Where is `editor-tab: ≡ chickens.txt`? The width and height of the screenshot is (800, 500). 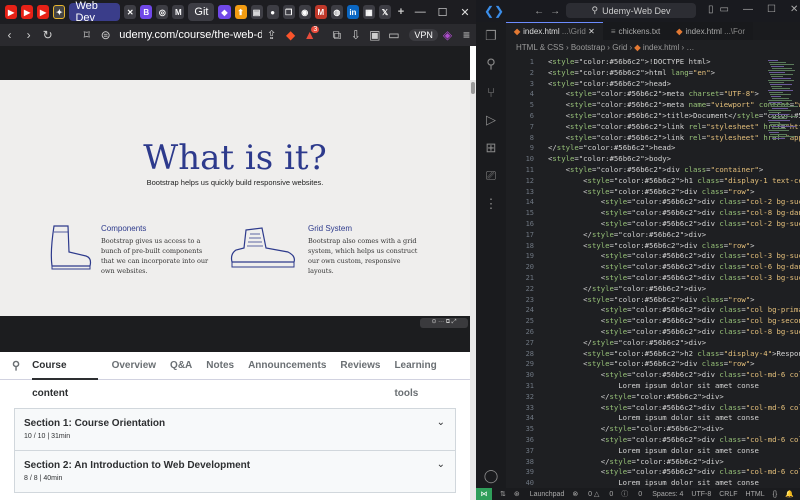 editor-tab: ≡ chickens.txt is located at coordinates (635, 31).